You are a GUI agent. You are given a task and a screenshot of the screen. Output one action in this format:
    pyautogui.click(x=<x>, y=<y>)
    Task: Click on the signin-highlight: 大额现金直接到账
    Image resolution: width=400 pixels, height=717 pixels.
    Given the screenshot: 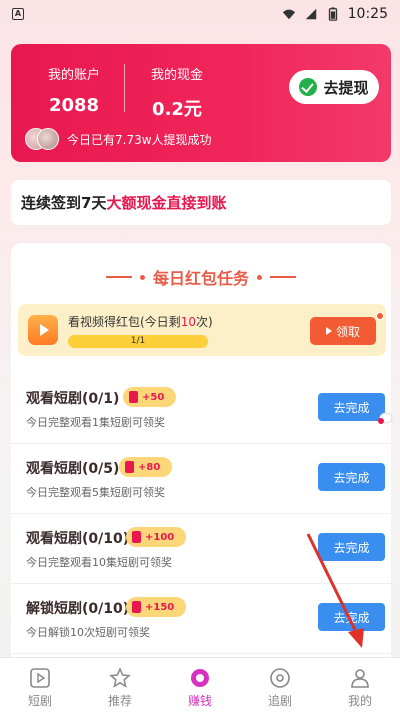 What is the action you would take?
    pyautogui.click(x=166, y=203)
    